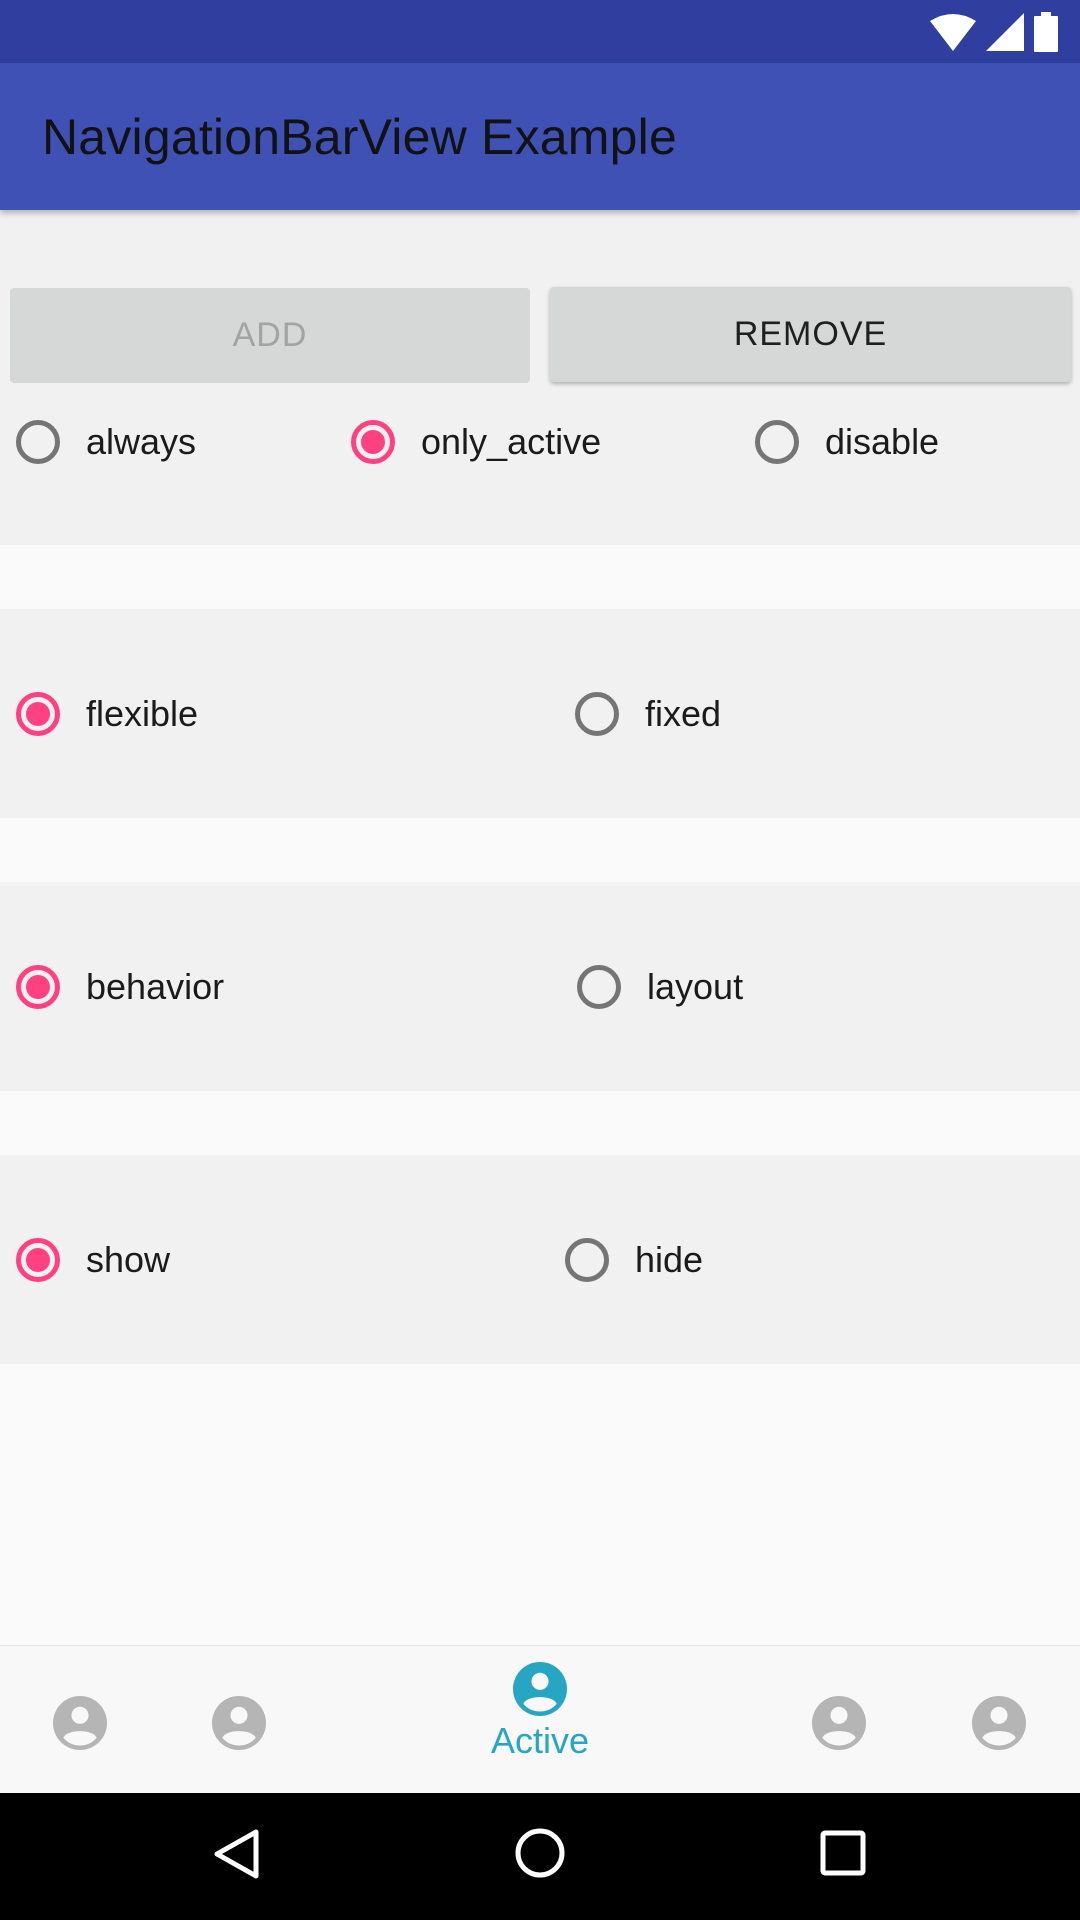  Describe the element at coordinates (843, 1853) in the screenshot. I see `recents-icon` at that location.